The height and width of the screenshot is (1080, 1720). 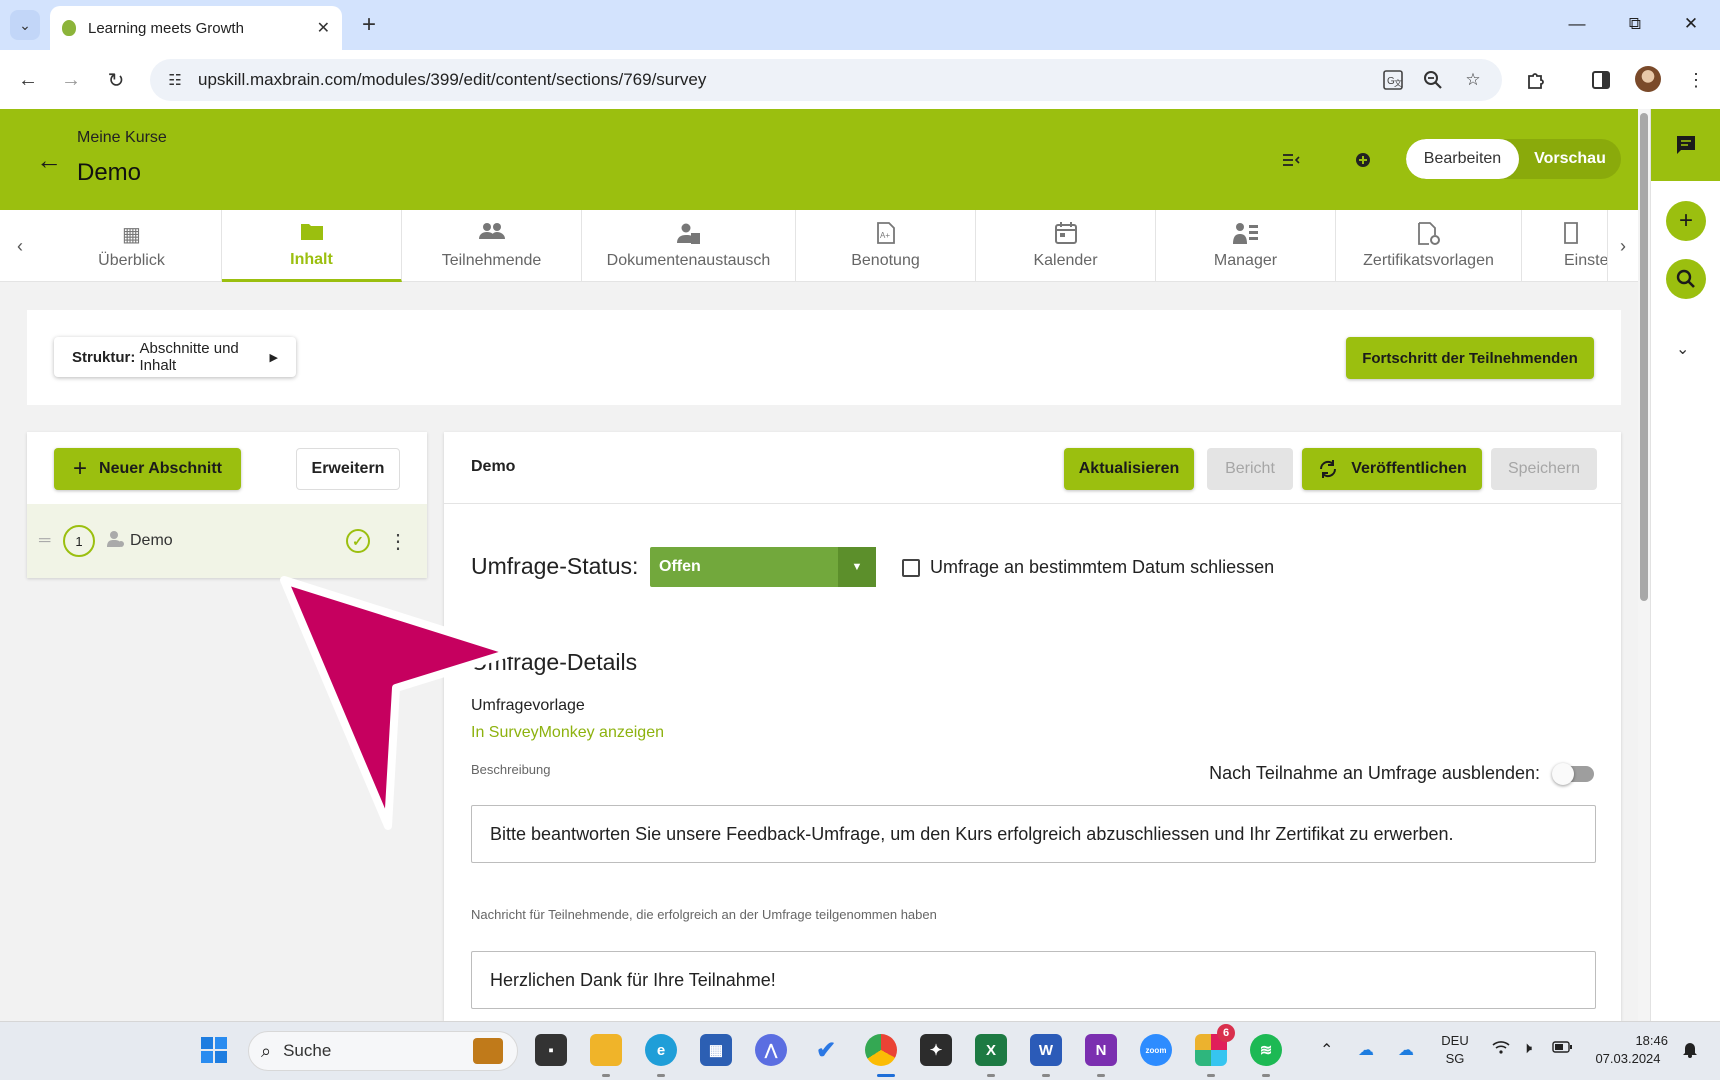 What do you see at coordinates (175, 357) in the screenshot?
I see `structure-dropdown: Struktur: Abschnitte und Inhalt ▶` at bounding box center [175, 357].